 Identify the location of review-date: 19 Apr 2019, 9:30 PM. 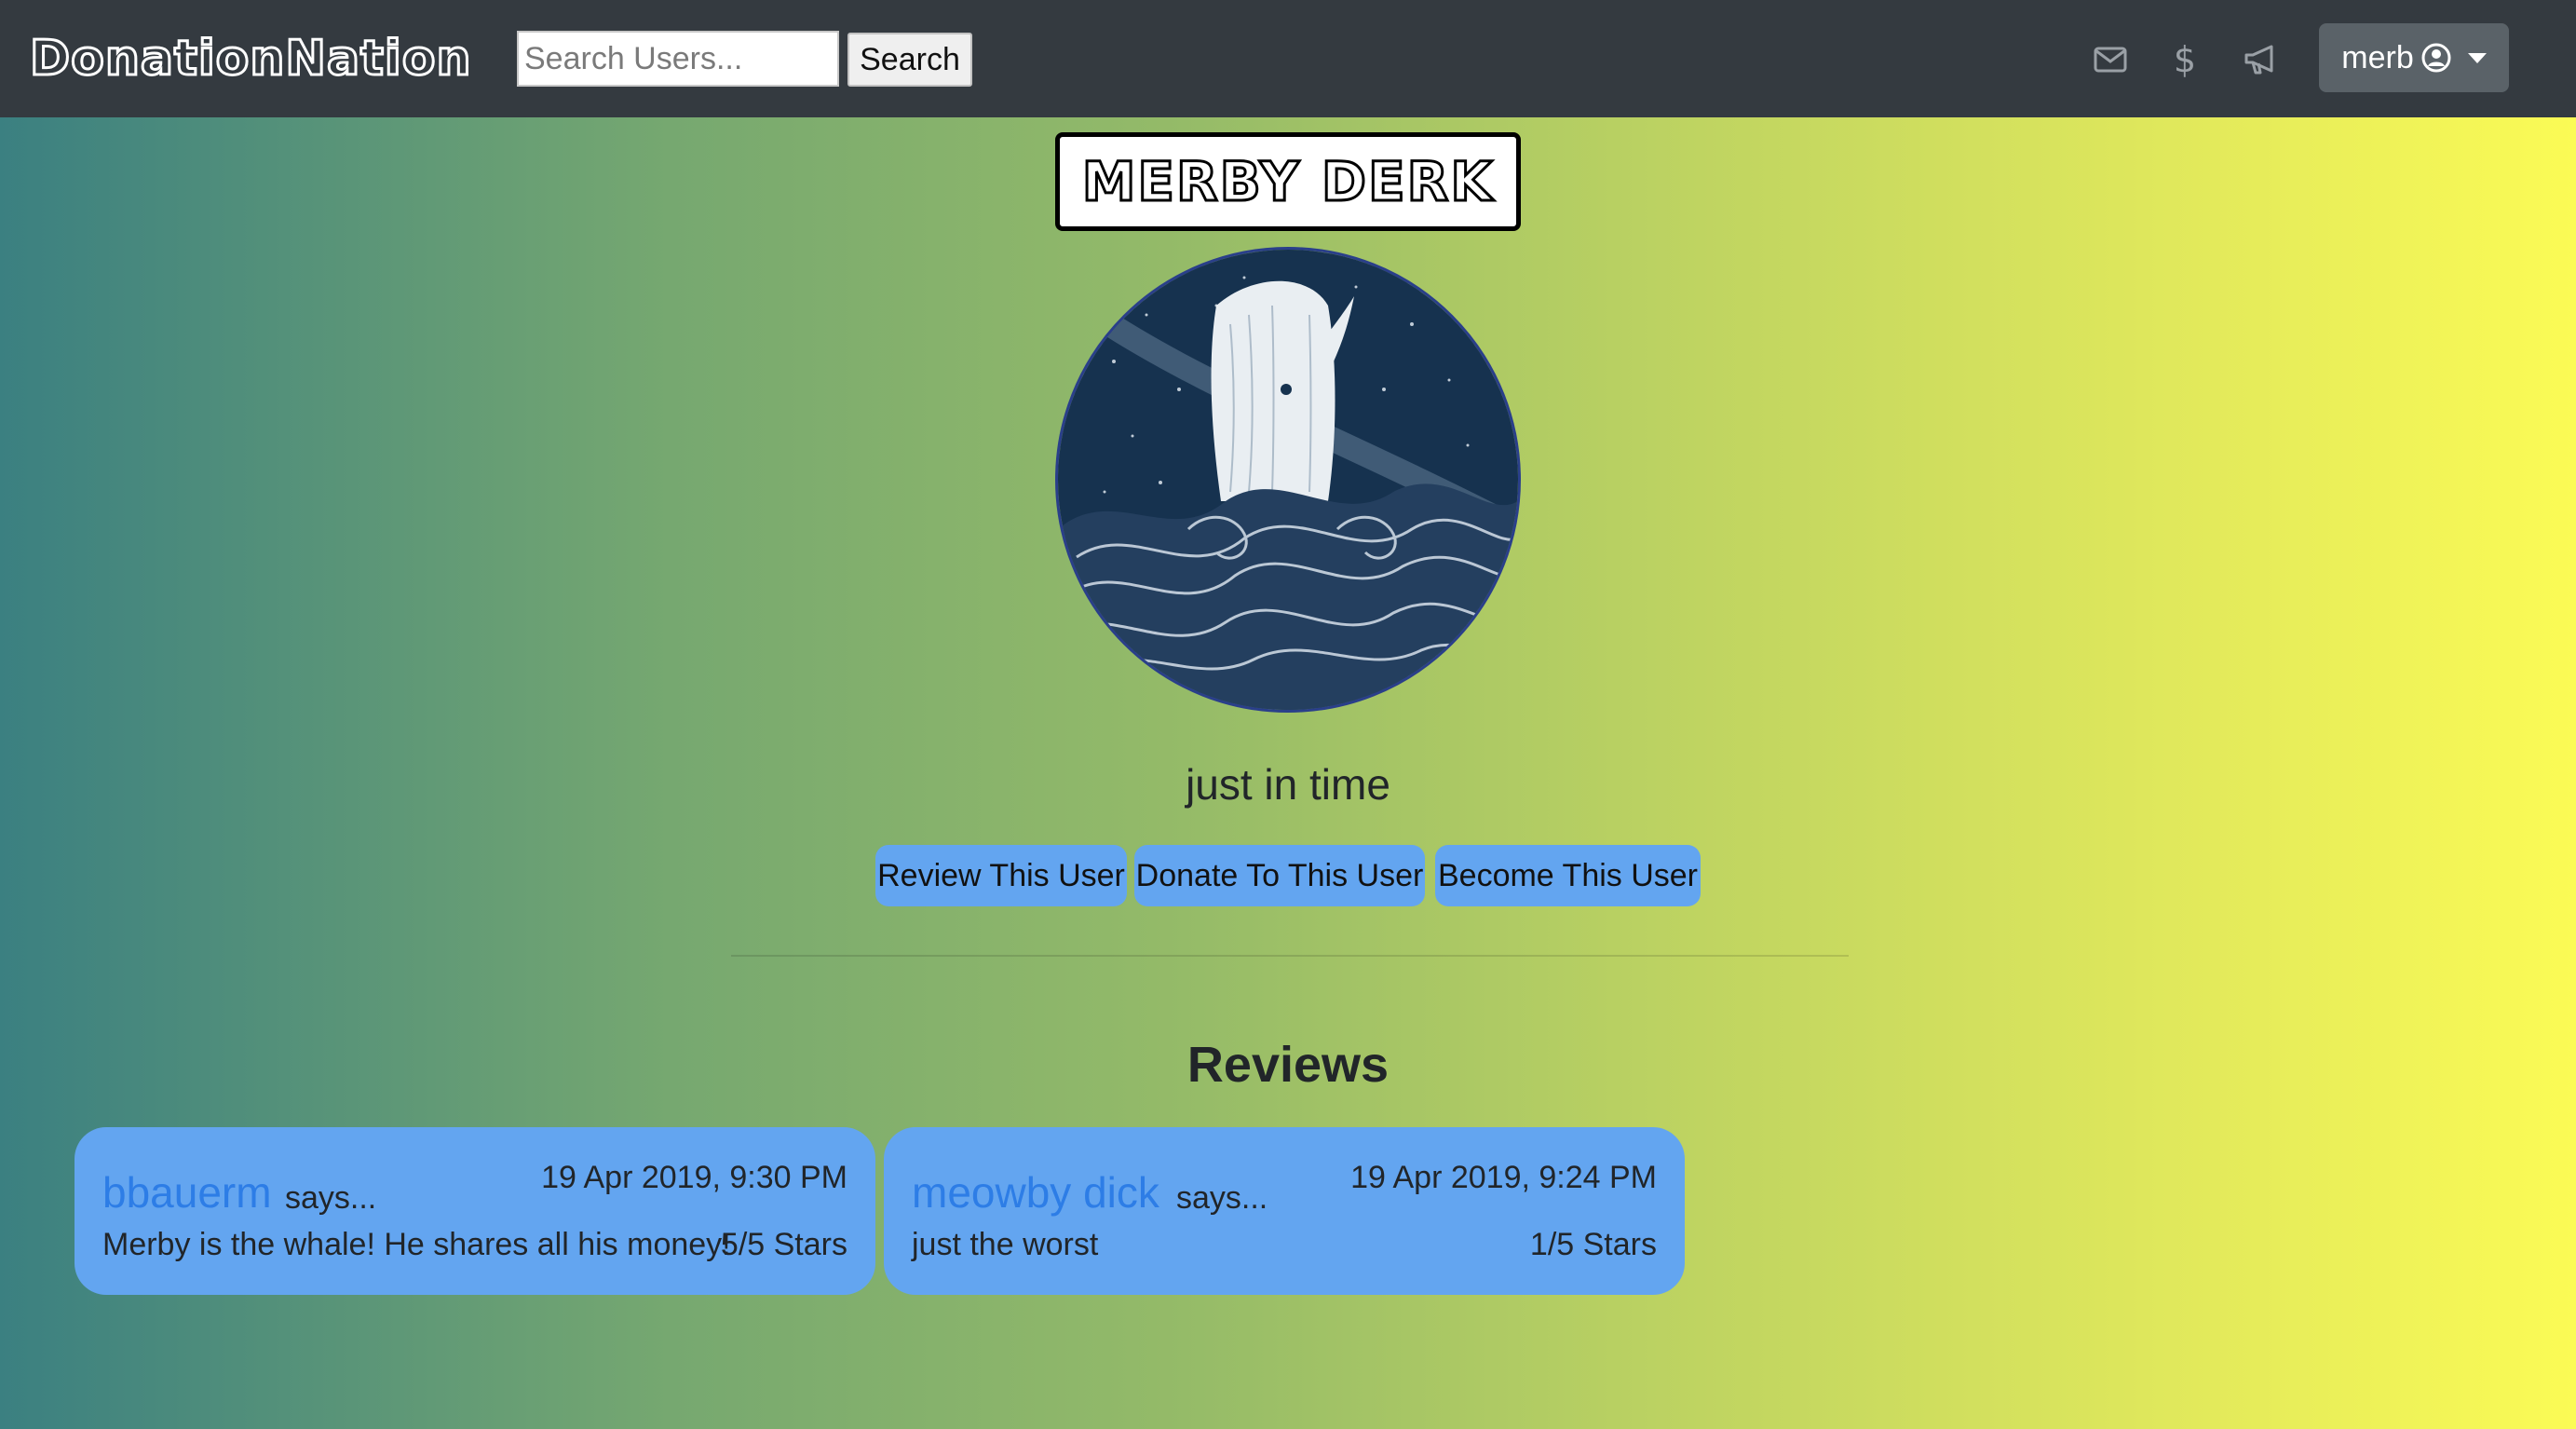
(694, 1177).